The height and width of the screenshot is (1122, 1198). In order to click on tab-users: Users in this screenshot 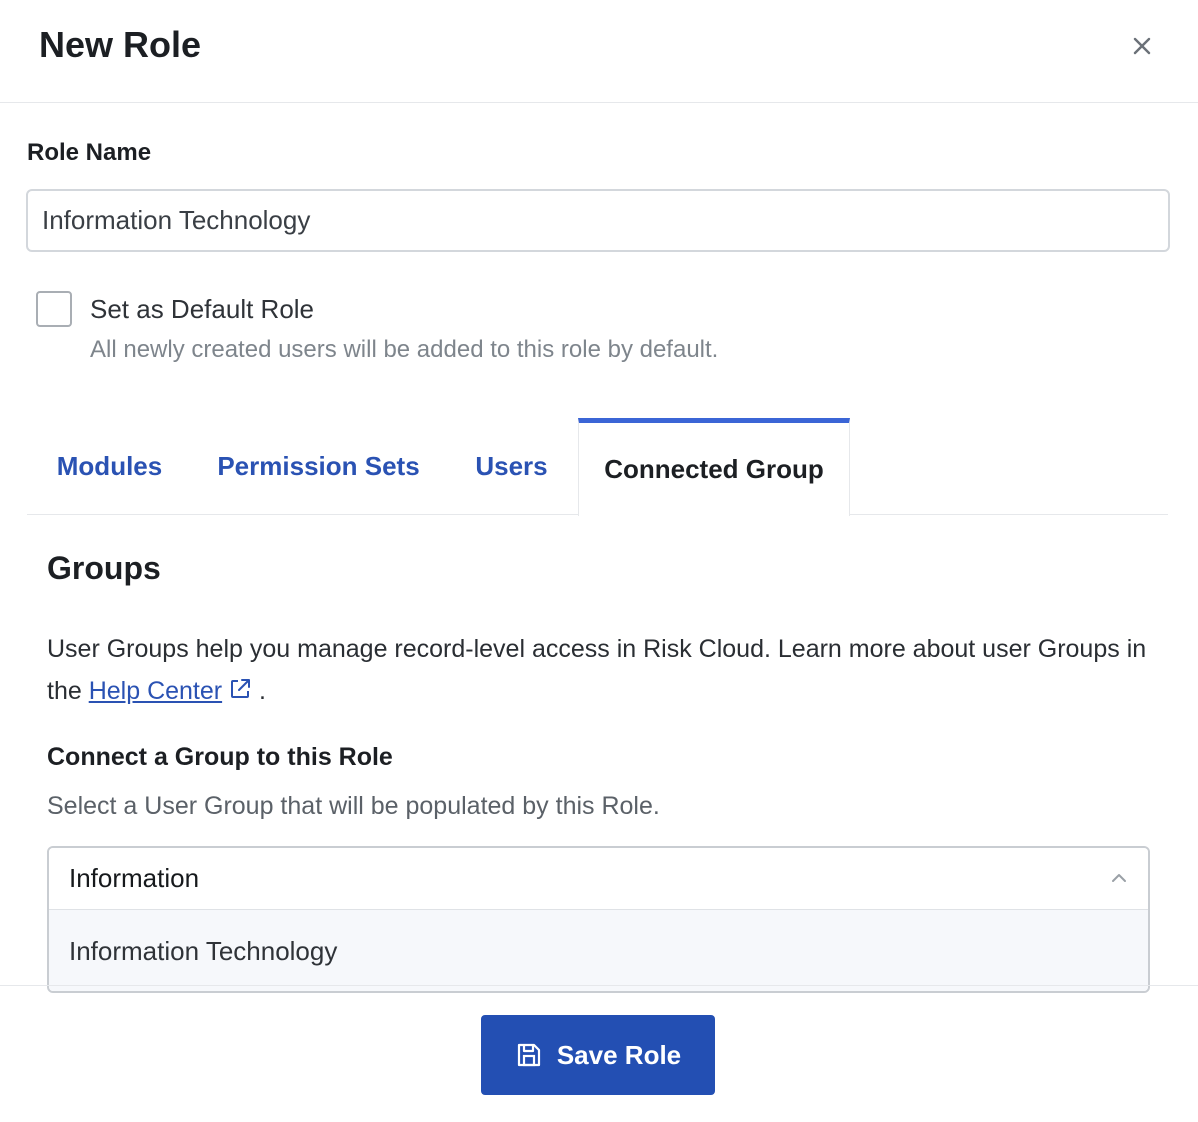, I will do `click(511, 466)`.